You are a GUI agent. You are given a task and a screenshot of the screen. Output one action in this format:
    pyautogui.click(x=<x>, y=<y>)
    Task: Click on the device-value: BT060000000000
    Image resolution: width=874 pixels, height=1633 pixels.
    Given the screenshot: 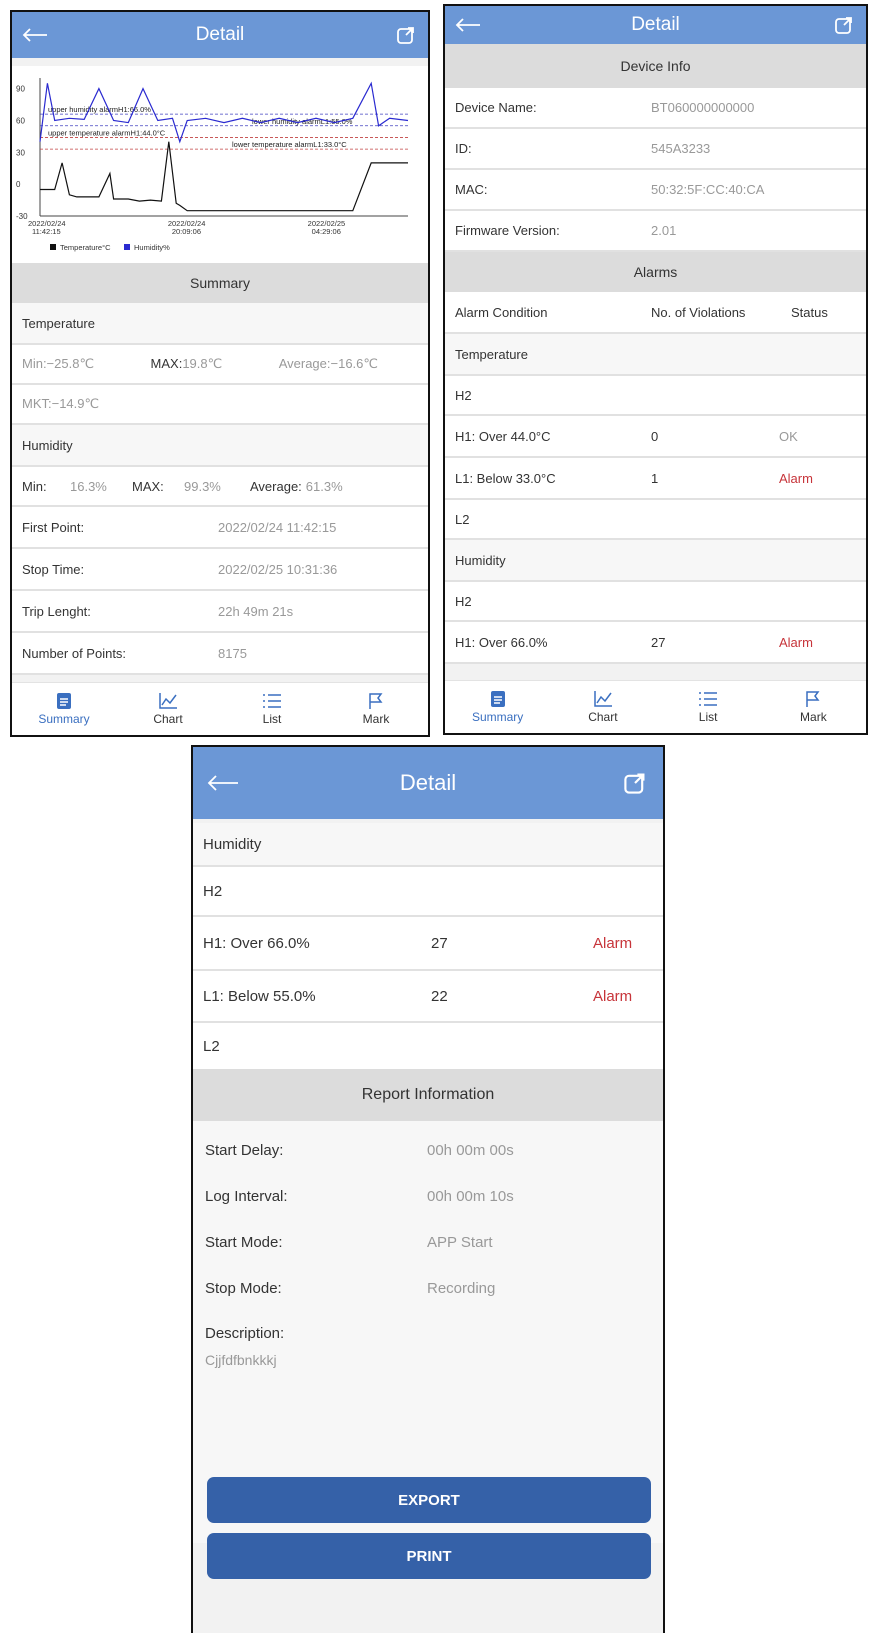 What is the action you would take?
    pyautogui.click(x=703, y=107)
    